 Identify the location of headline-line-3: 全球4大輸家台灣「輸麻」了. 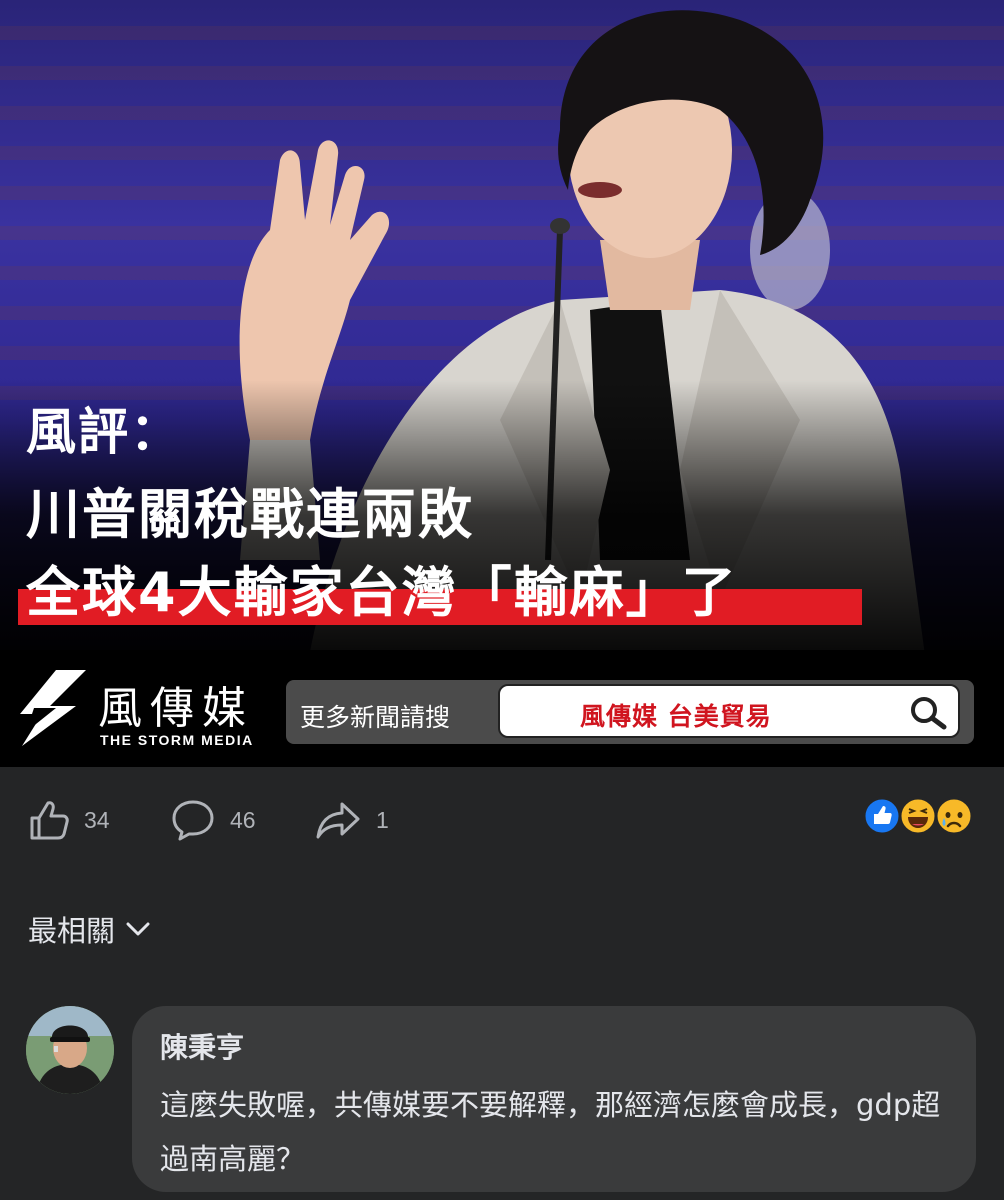
(382, 592).